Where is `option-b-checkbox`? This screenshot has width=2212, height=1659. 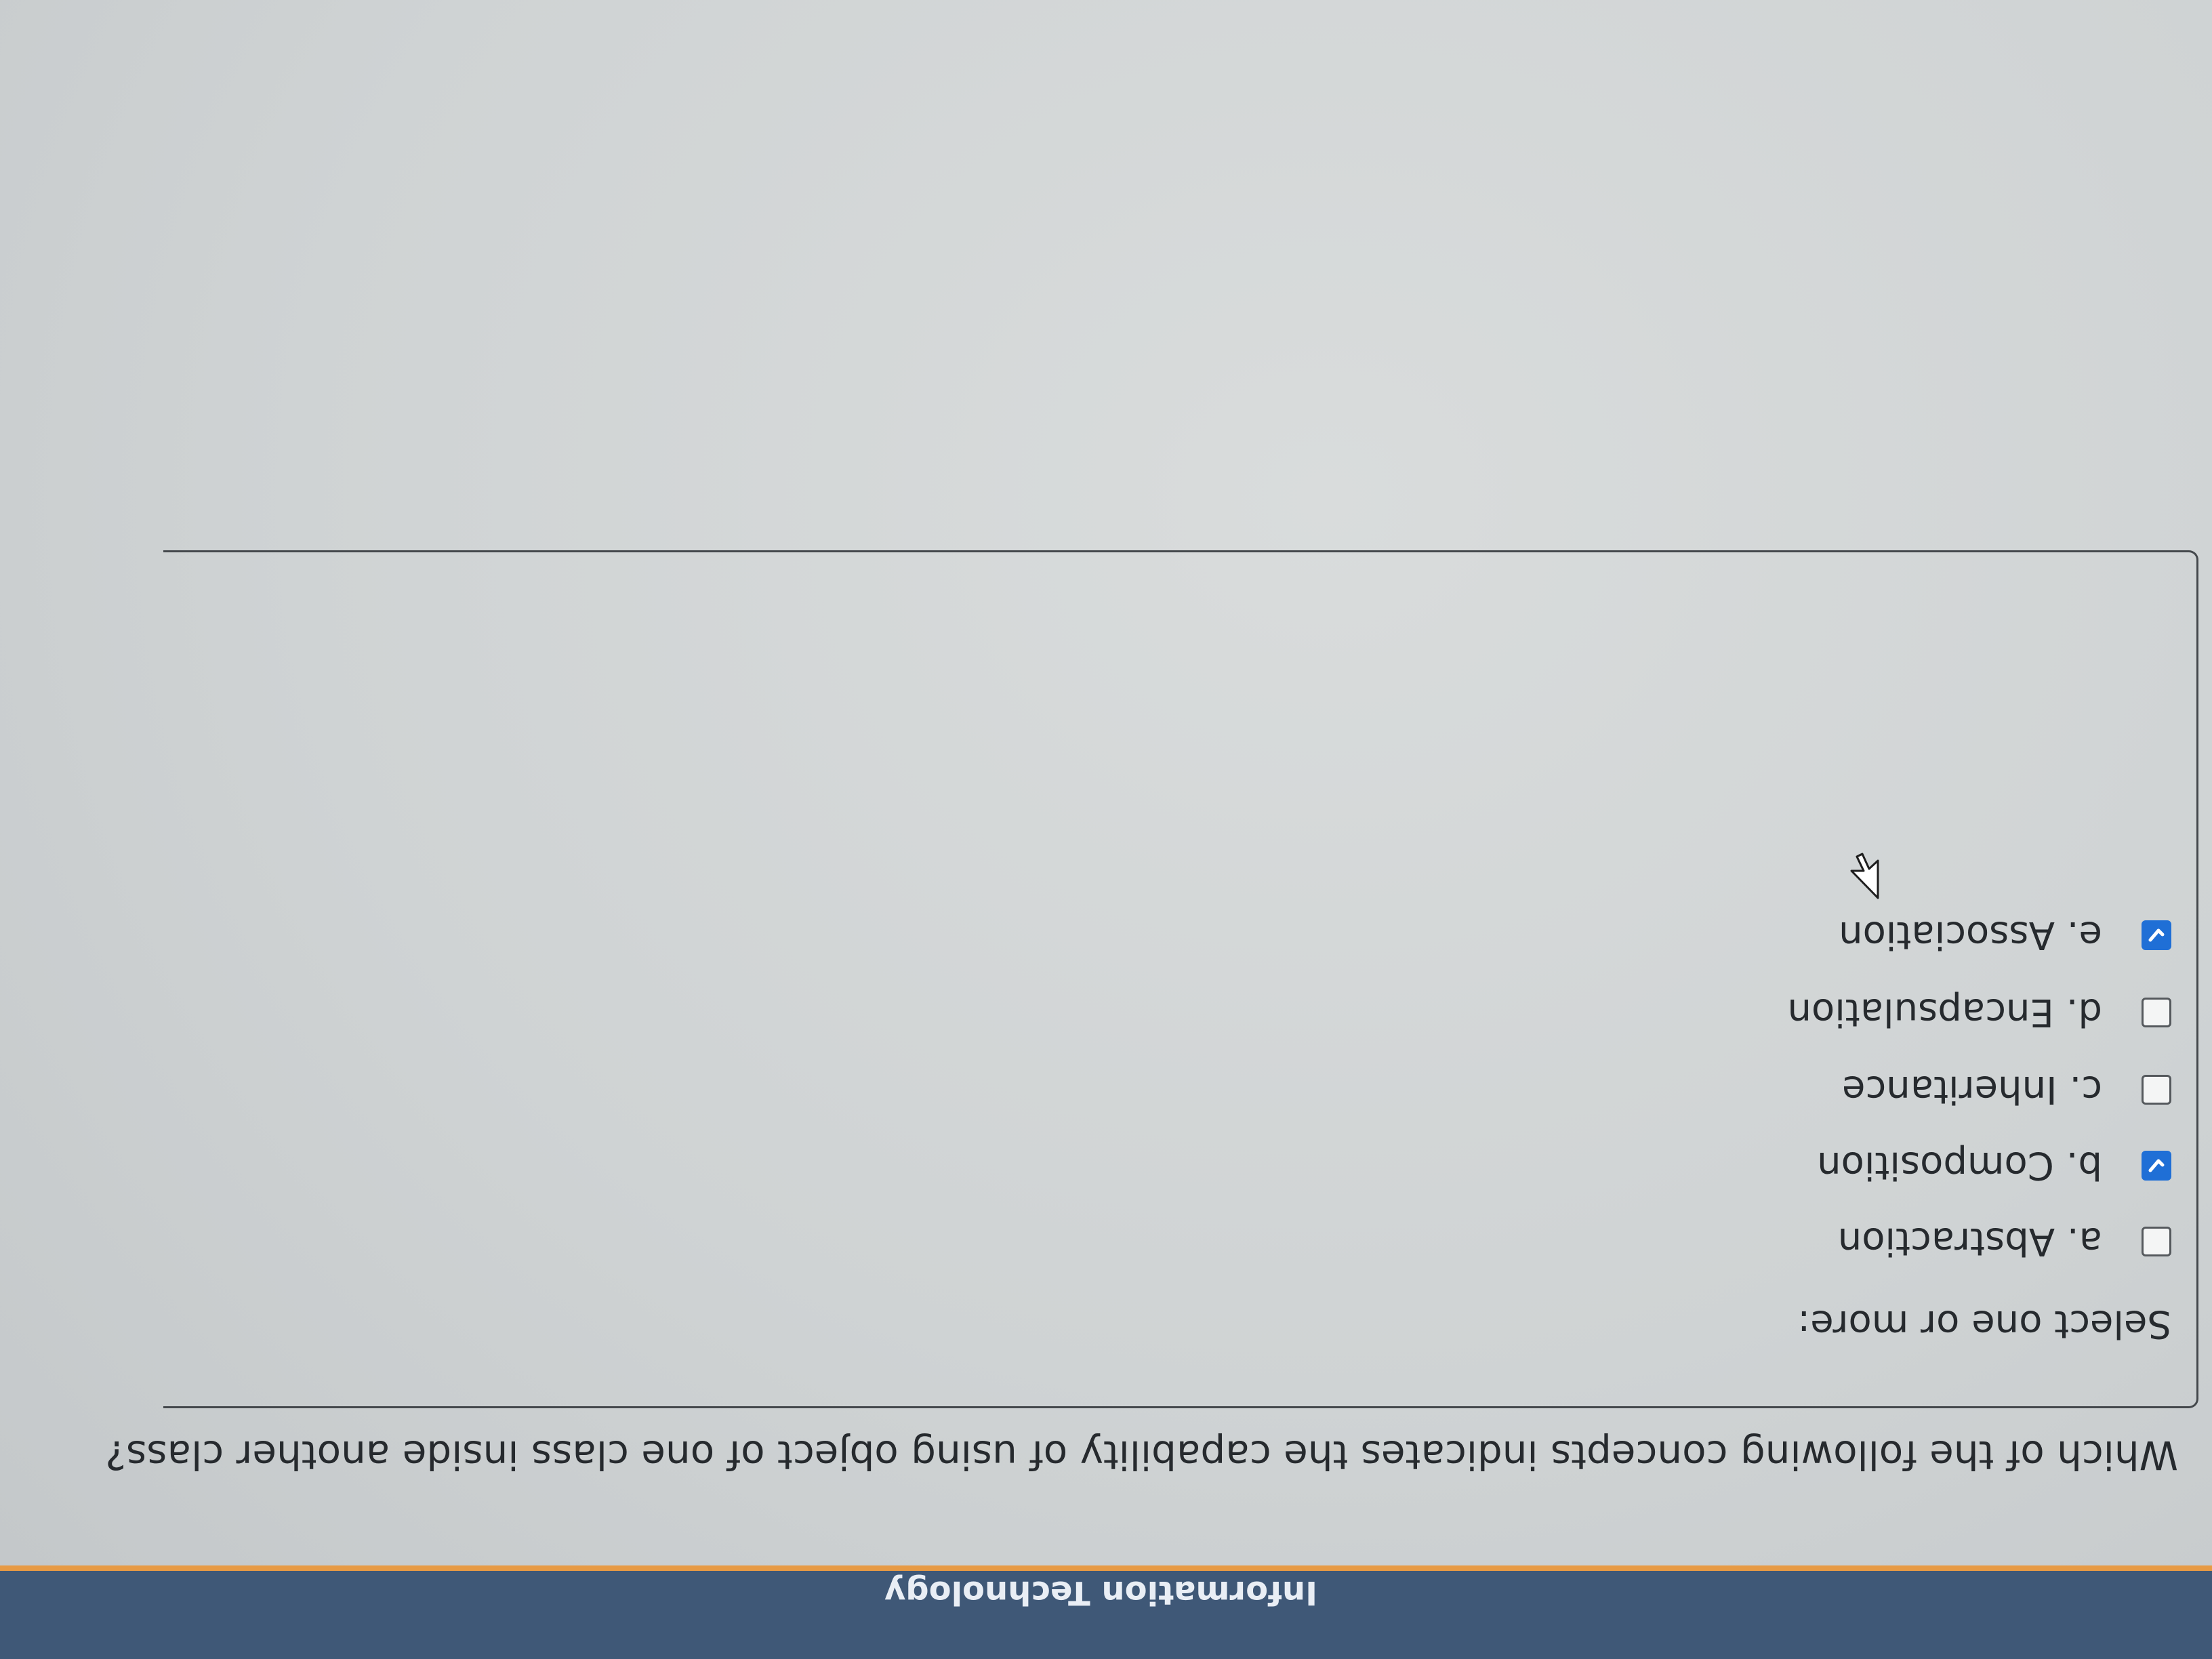
option-b-checkbox is located at coordinates (2156, 1166).